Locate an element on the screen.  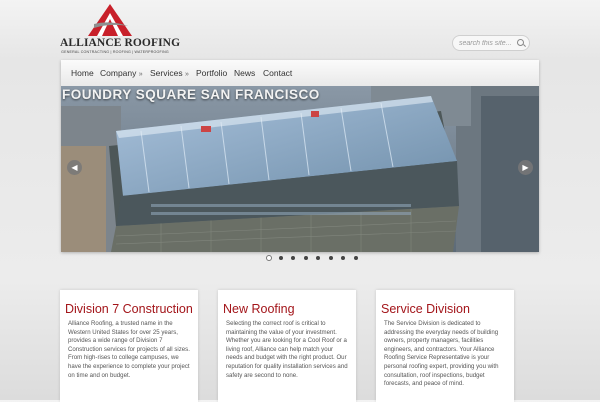
nav-item-label: Company is located at coordinates (118, 73).